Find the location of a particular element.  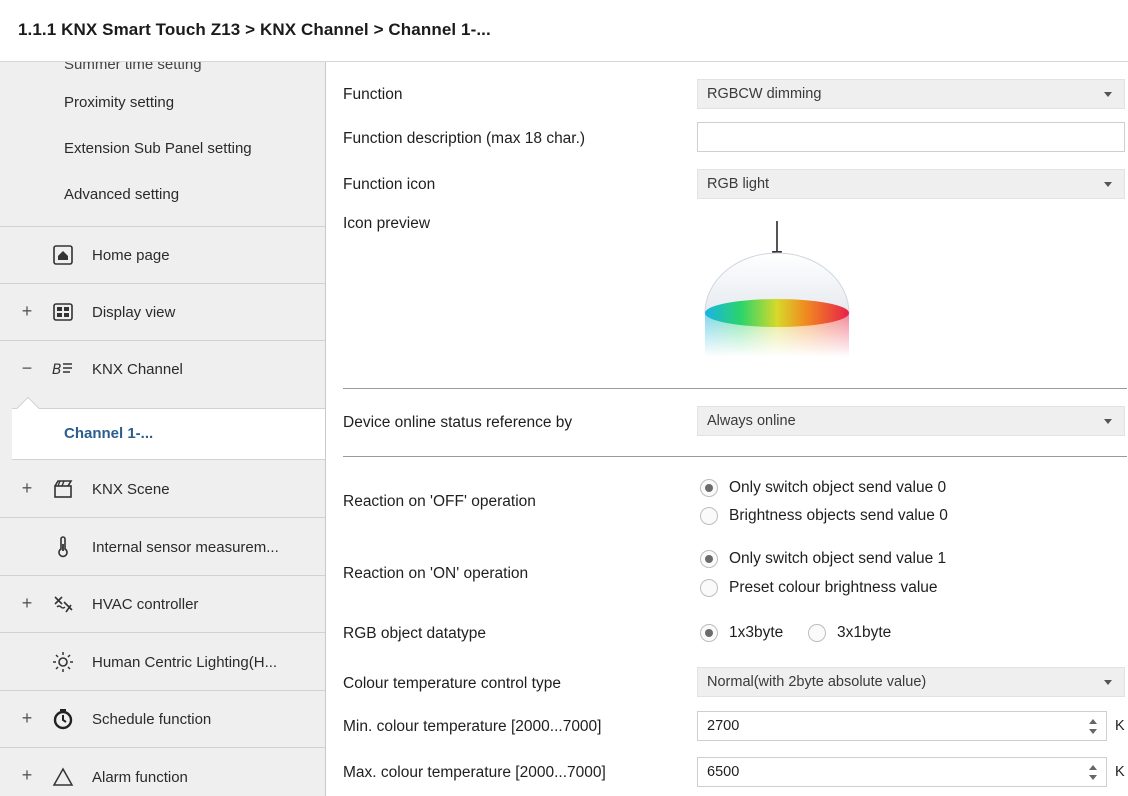

rgb-datatype-option-1-radio is located at coordinates (817, 633).